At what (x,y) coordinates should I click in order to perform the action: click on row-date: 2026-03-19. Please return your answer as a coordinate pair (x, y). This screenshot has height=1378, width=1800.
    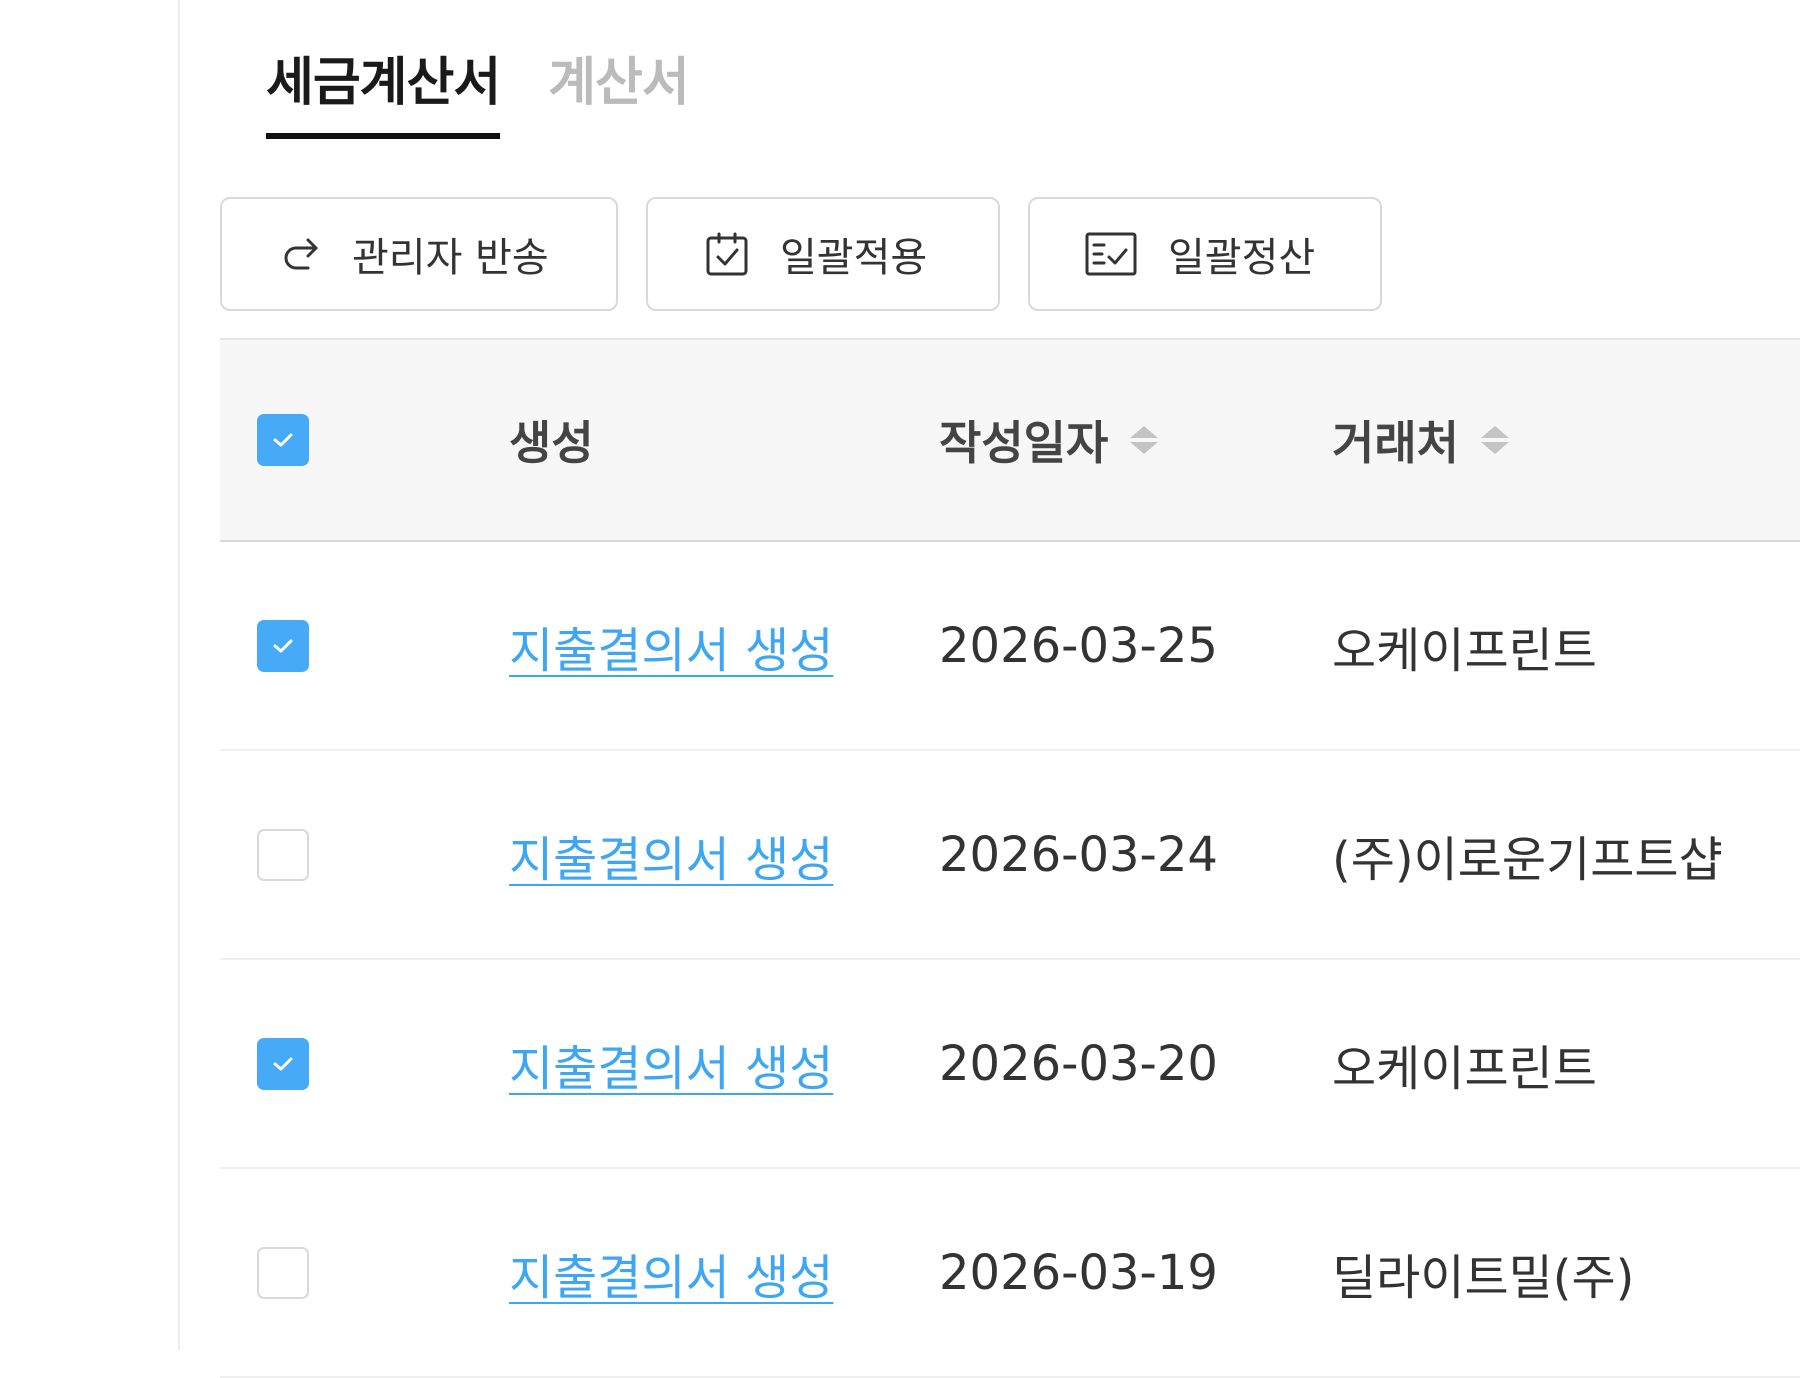
    Looking at the image, I should click on (1078, 1272).